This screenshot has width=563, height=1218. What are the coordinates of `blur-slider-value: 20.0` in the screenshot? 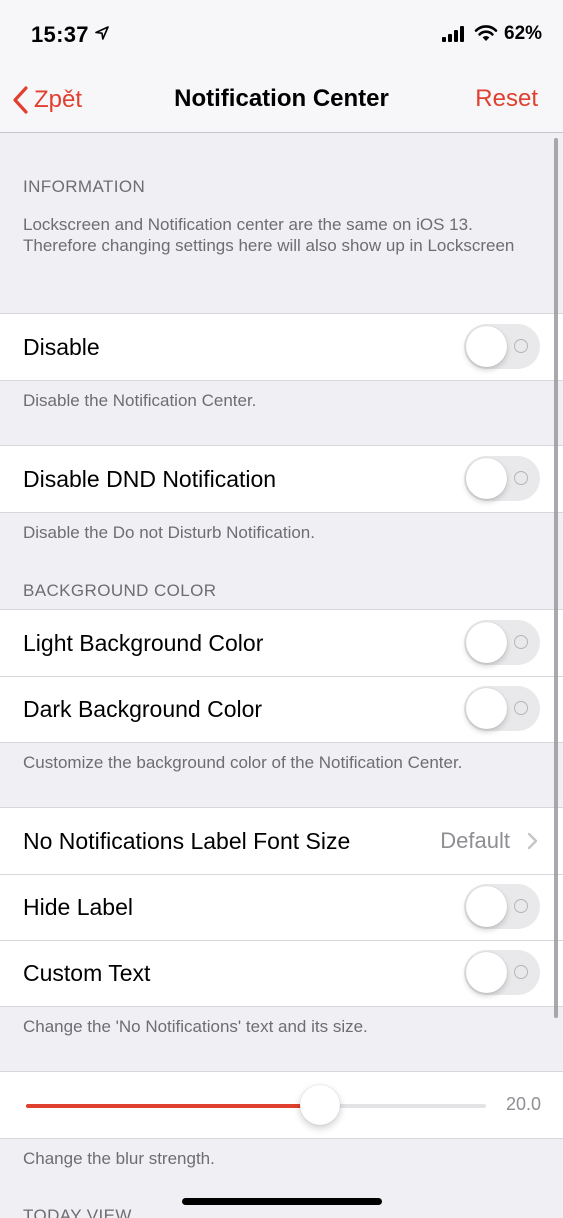 It's located at (523, 1104).